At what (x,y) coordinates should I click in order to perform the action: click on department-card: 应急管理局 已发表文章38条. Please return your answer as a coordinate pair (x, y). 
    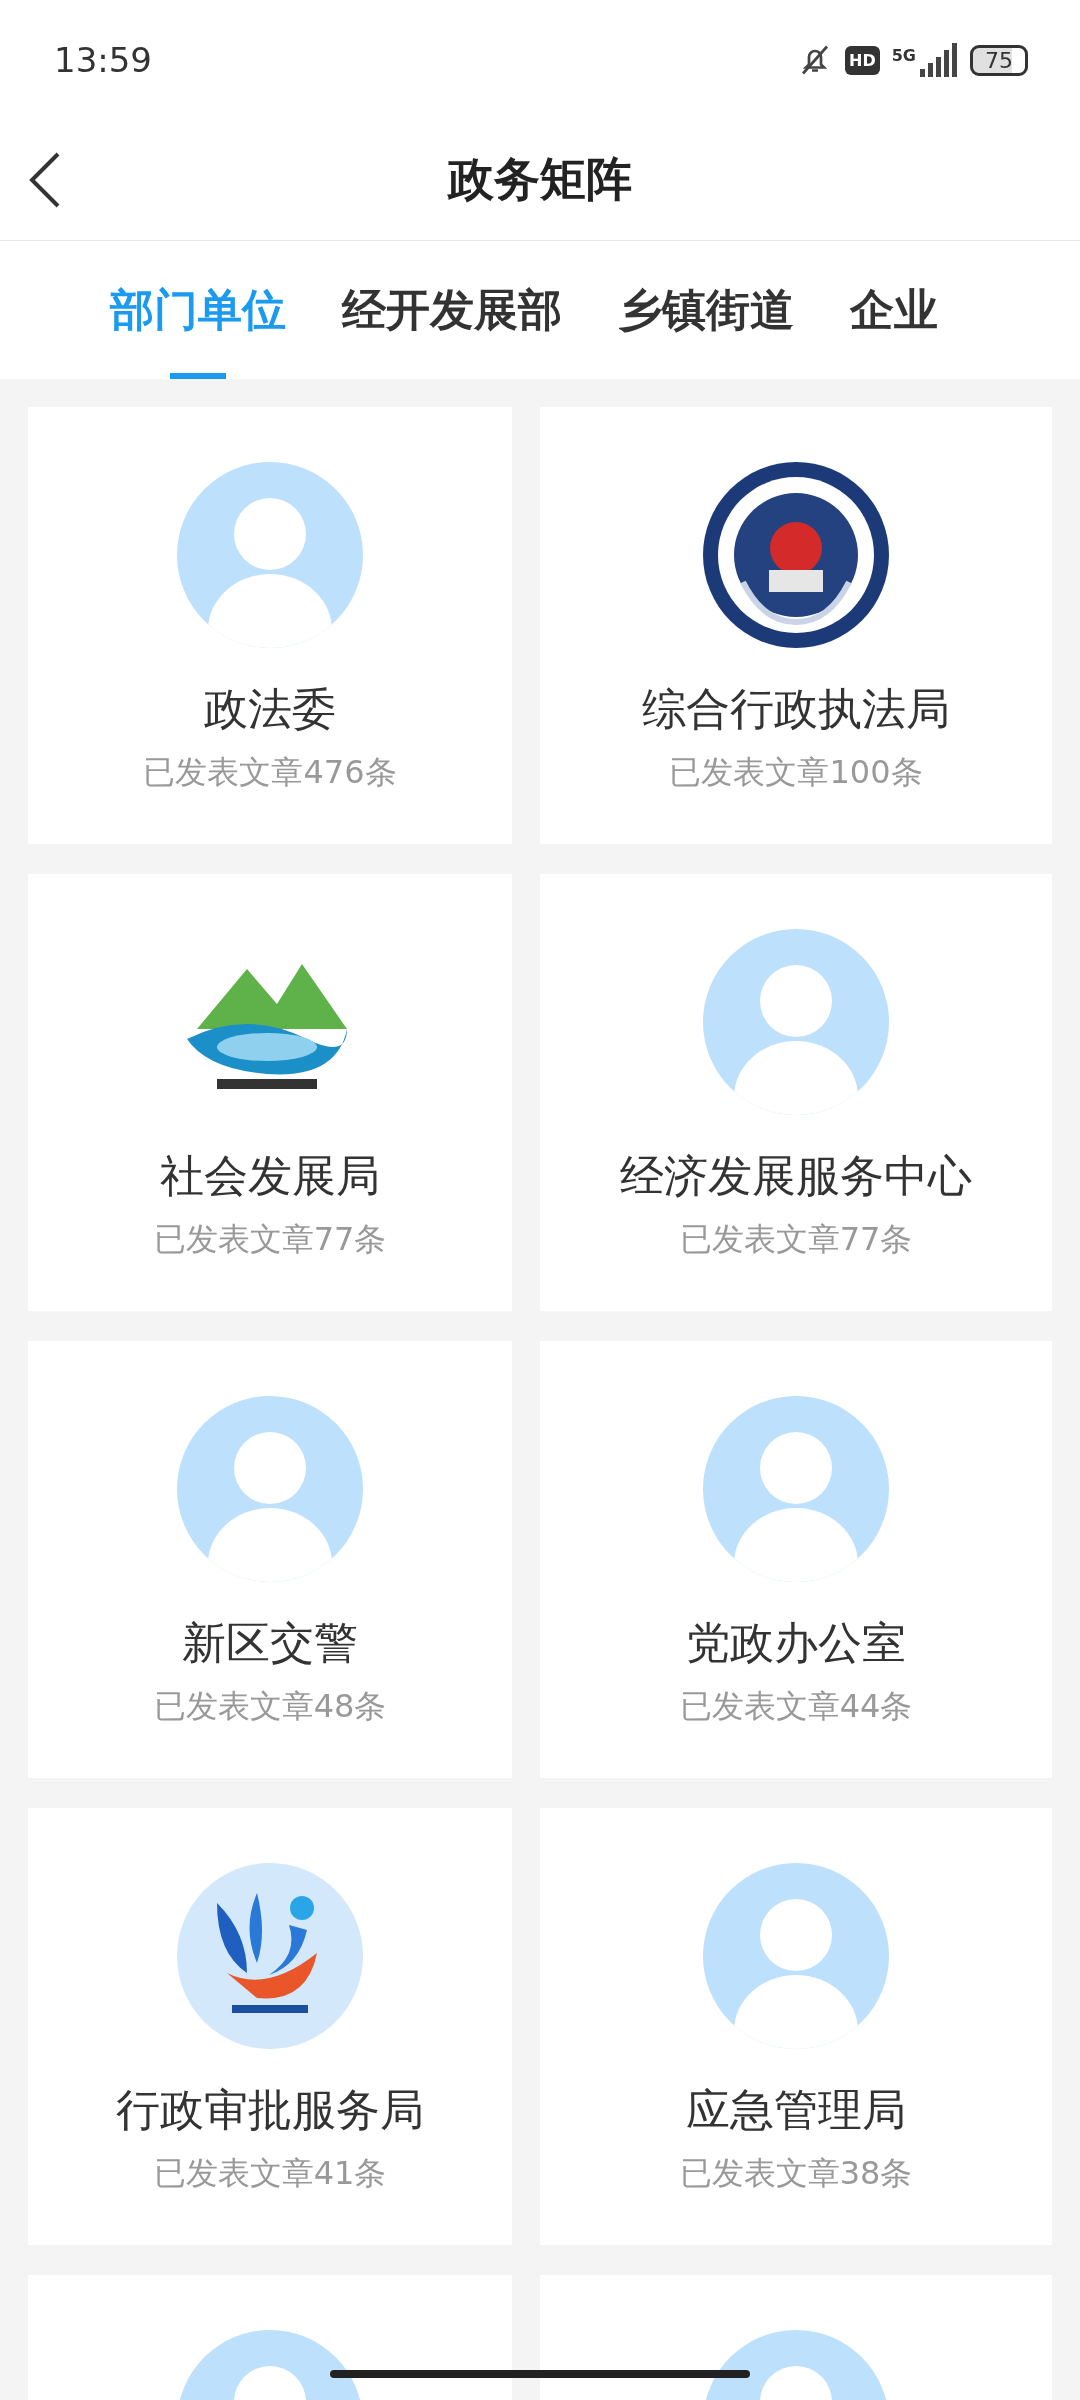
    Looking at the image, I should click on (796, 2026).